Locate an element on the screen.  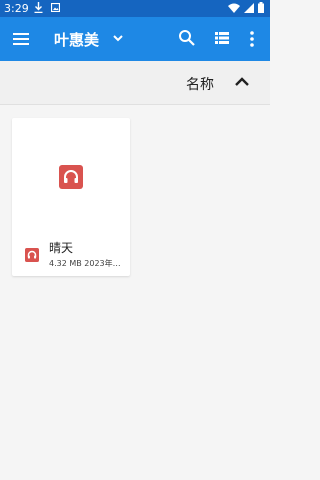
status-time: 3:29 is located at coordinates (16, 8).